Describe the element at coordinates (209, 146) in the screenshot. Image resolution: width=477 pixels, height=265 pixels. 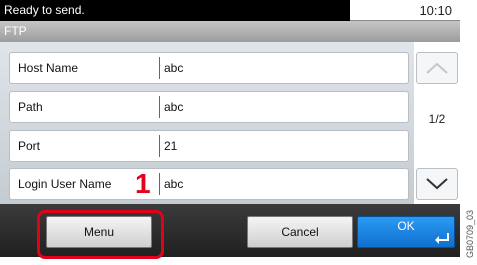
I see `field-row-port: Port 21` at that location.